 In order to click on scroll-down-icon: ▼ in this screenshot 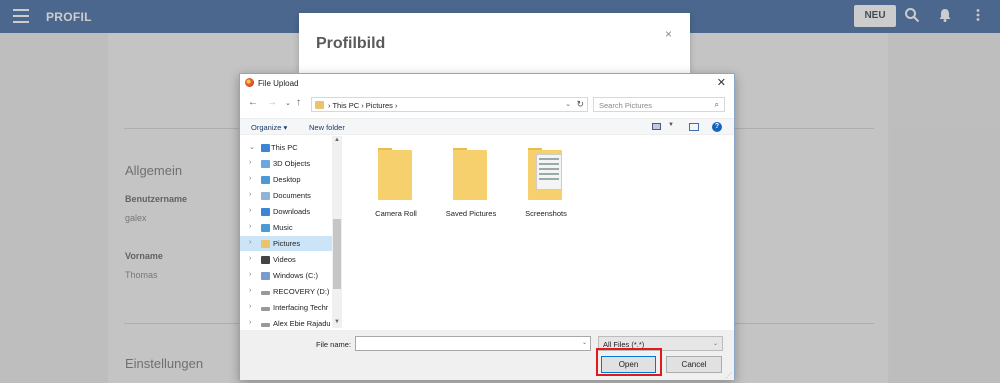, I will do `click(337, 322)`.